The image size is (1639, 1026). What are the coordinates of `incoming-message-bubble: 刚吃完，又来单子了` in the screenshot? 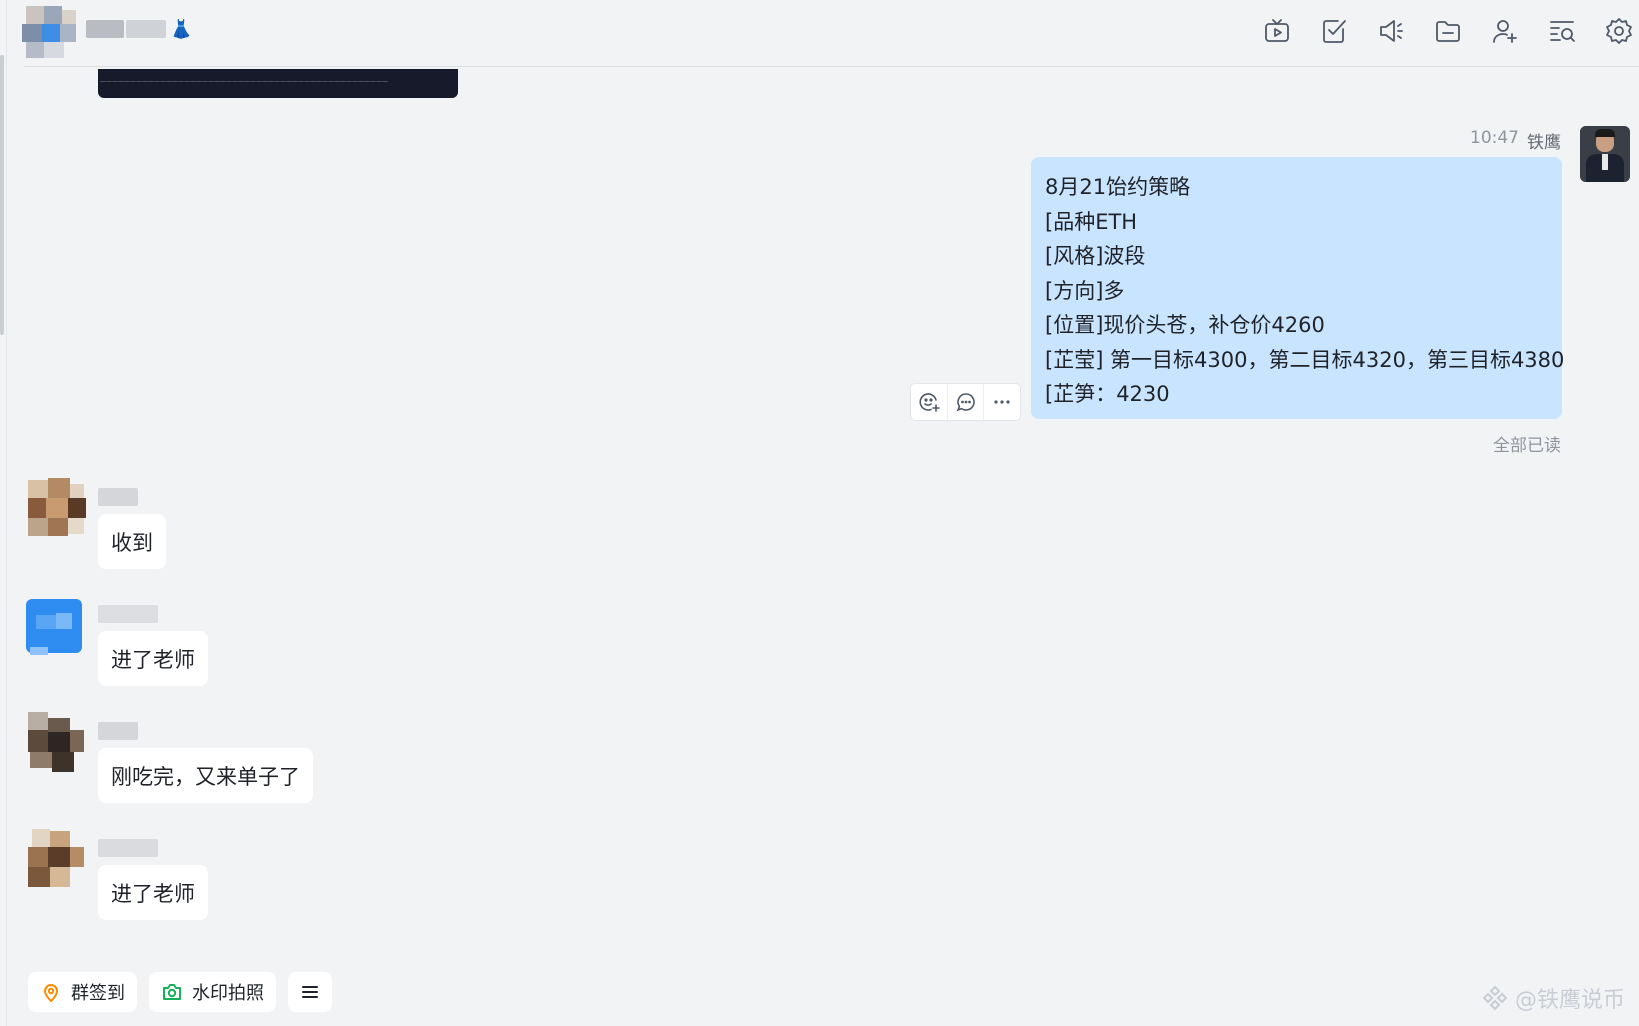 It's located at (205, 775).